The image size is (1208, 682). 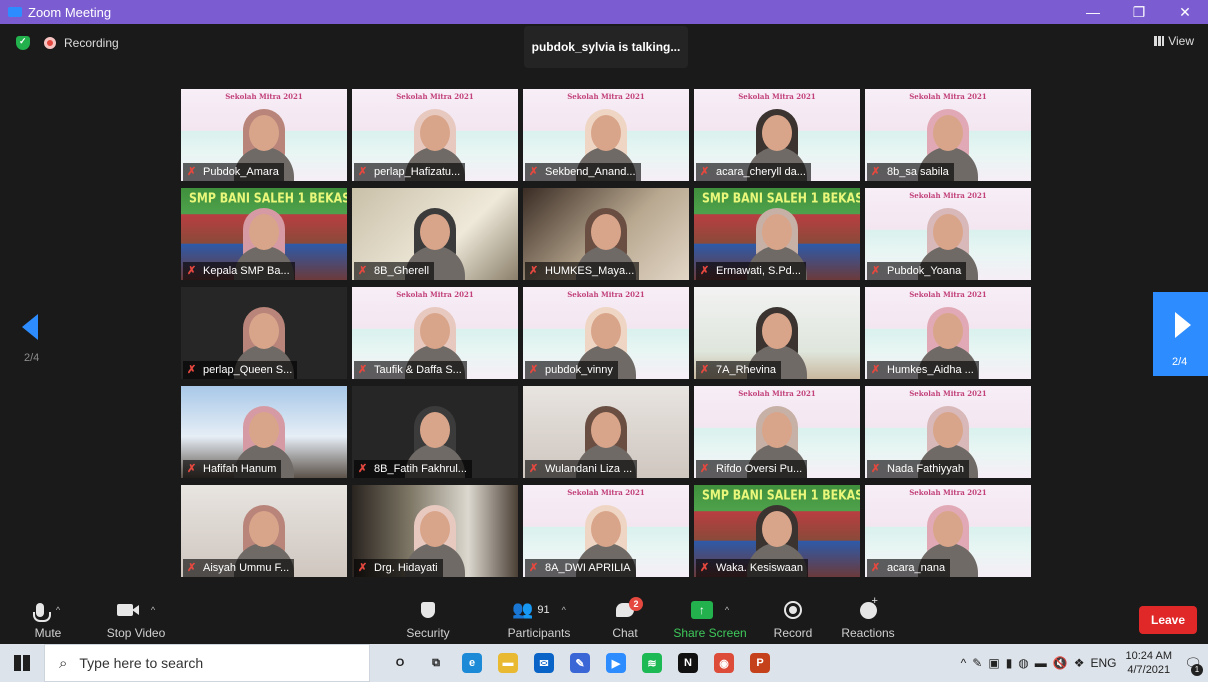 I want to click on participant-tile: 7A_Rhevina ✗, so click(x=777, y=333).